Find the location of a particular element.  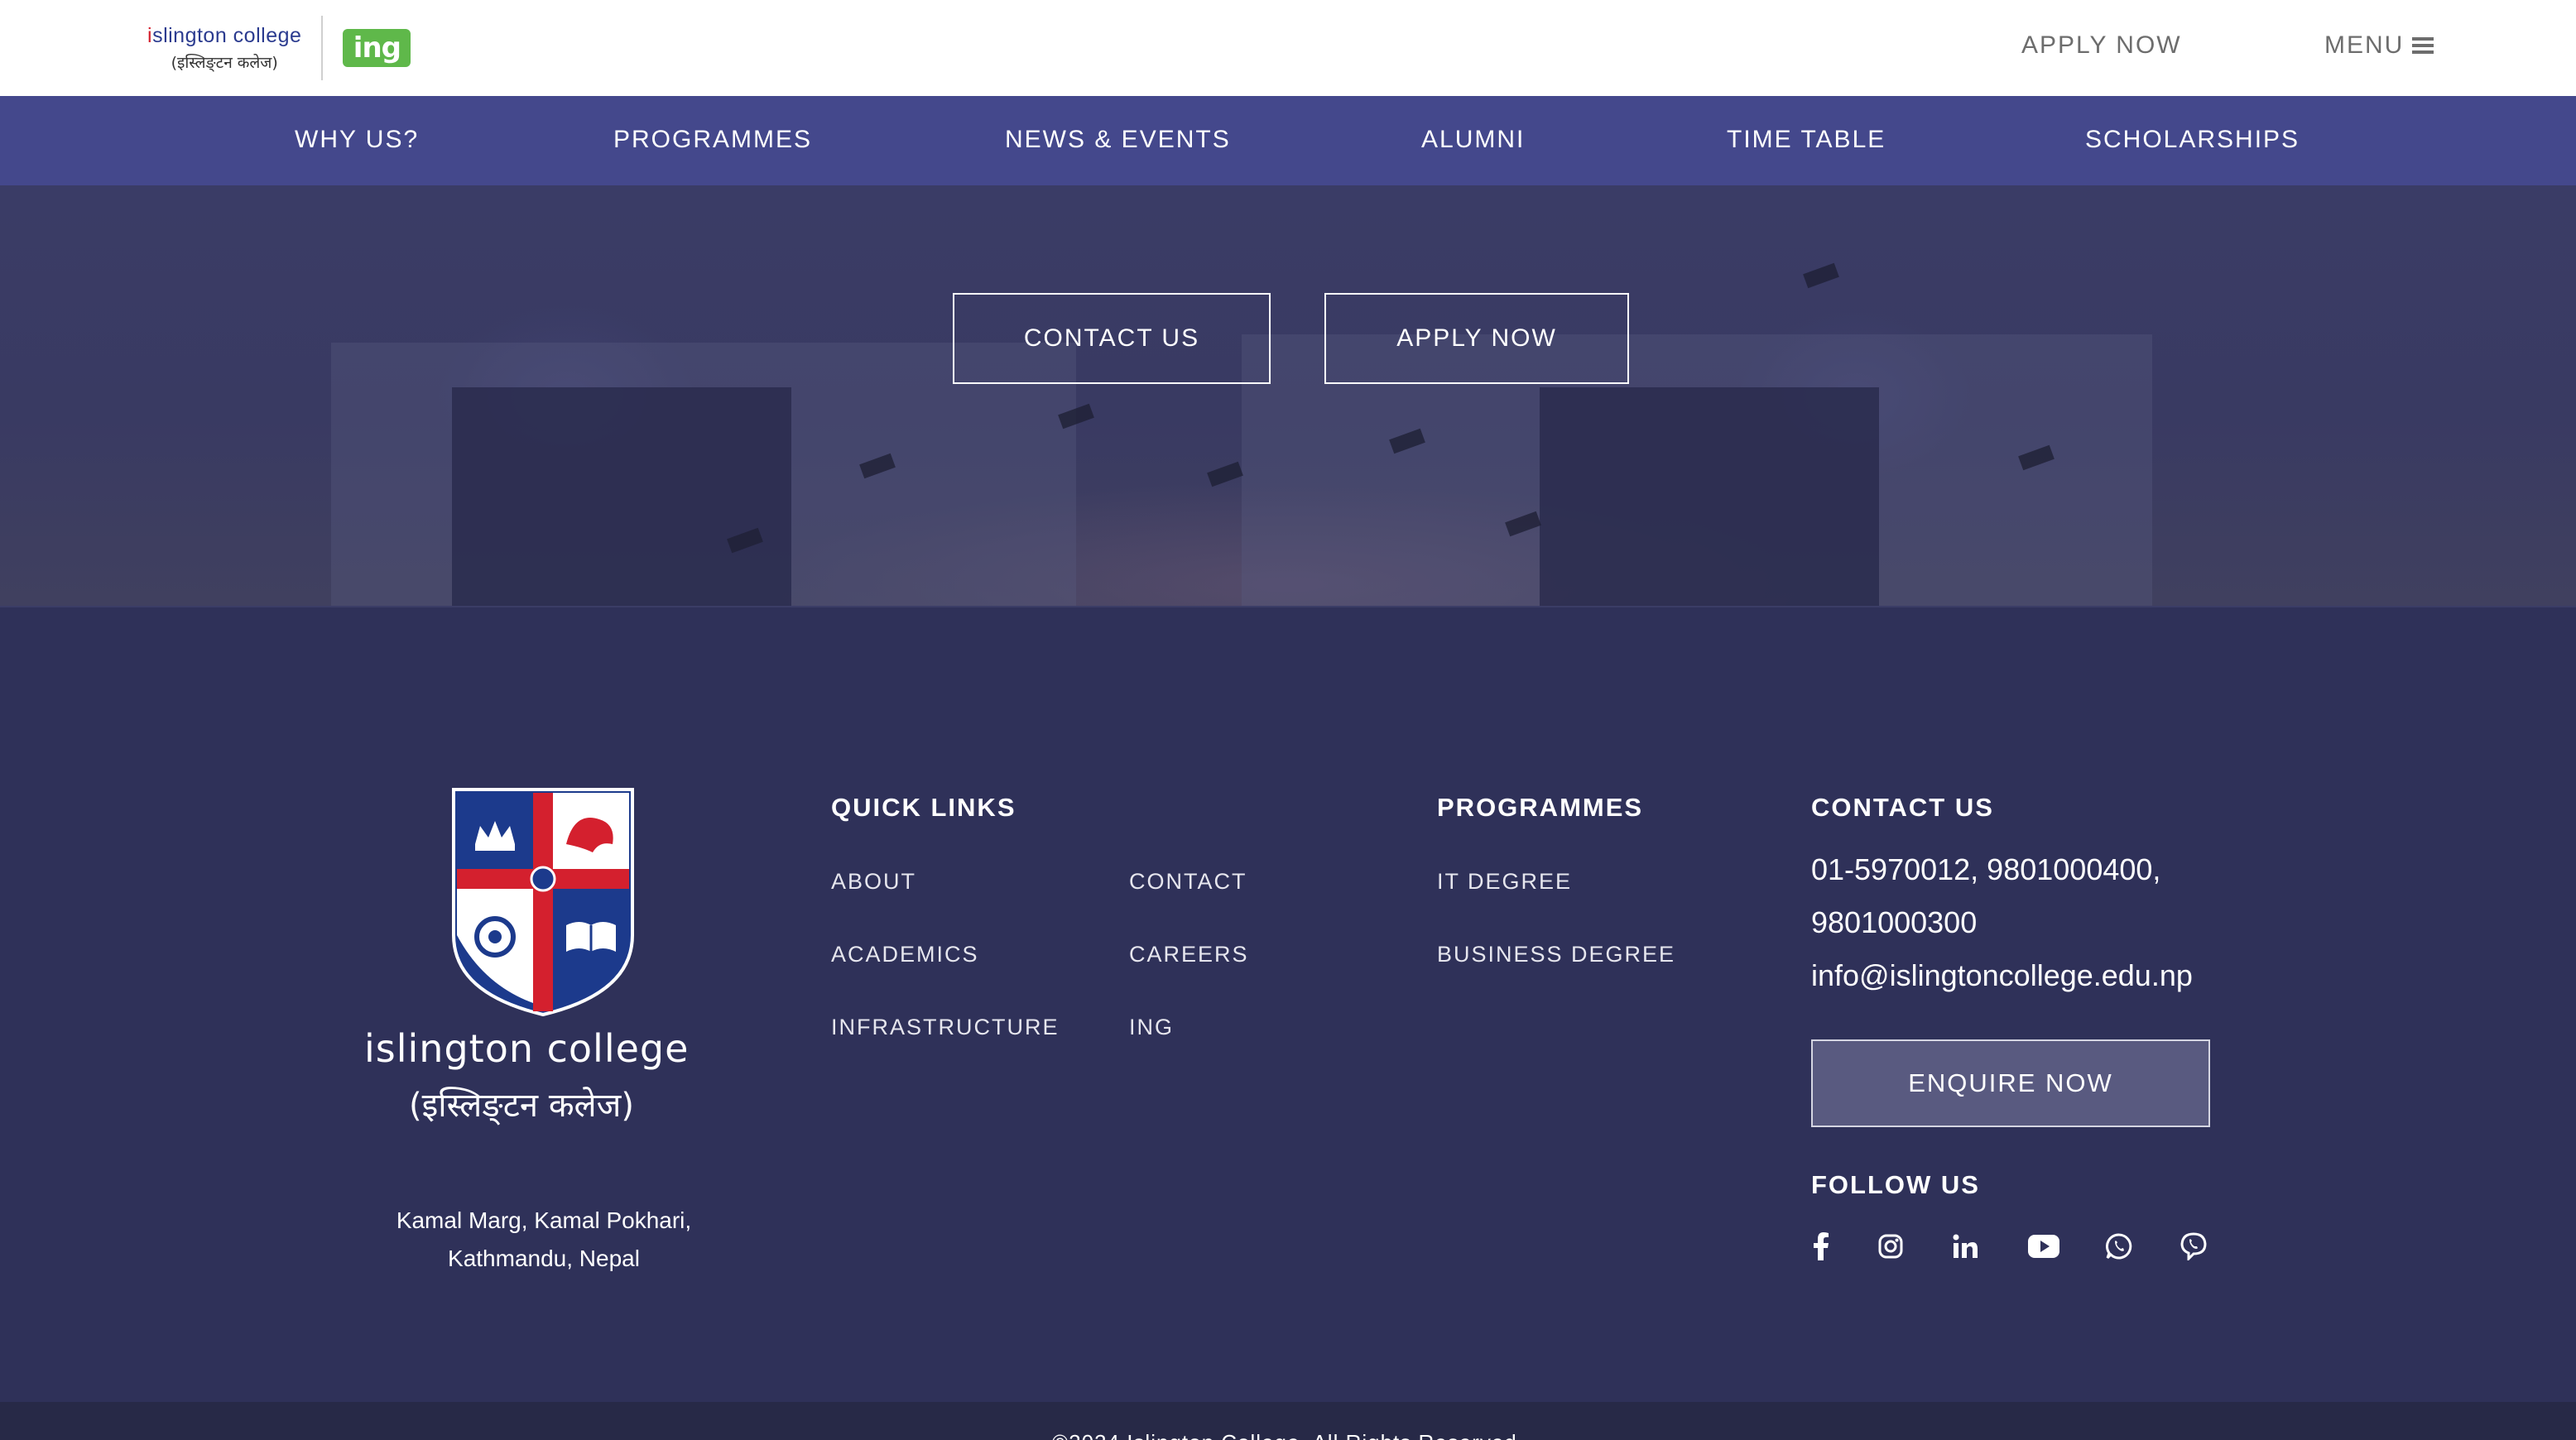

footer-link-infrastructure: INFRASTRUCTURE is located at coordinates (945, 1027).